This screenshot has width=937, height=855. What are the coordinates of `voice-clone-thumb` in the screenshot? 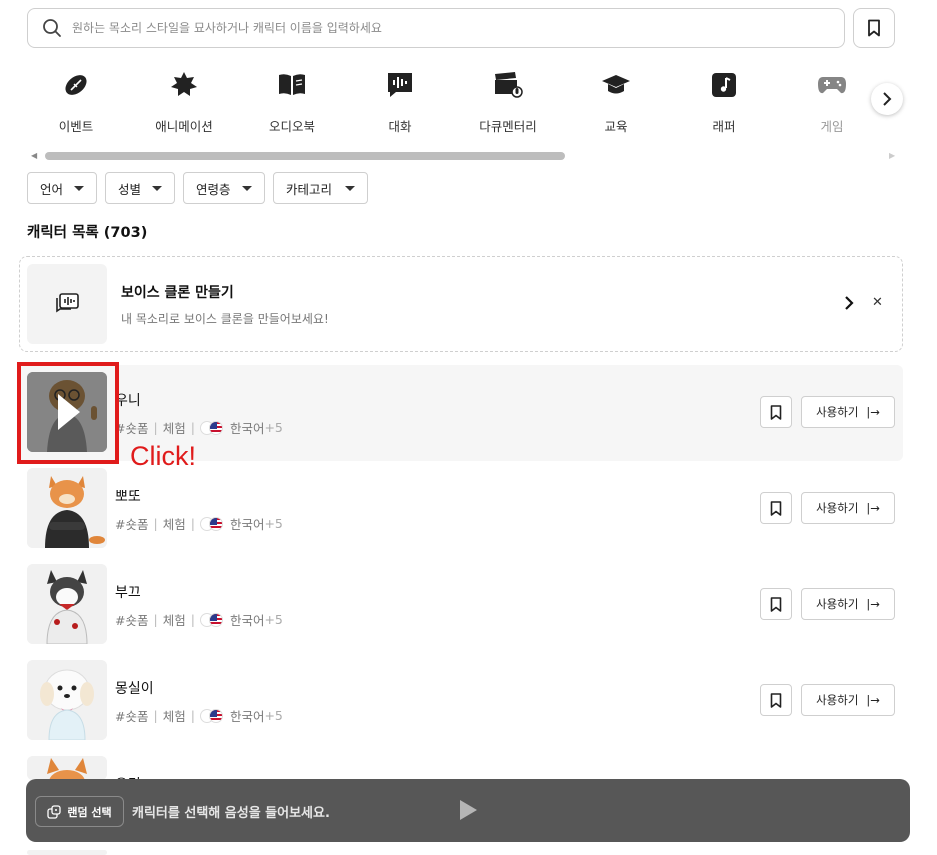 It's located at (67, 304).